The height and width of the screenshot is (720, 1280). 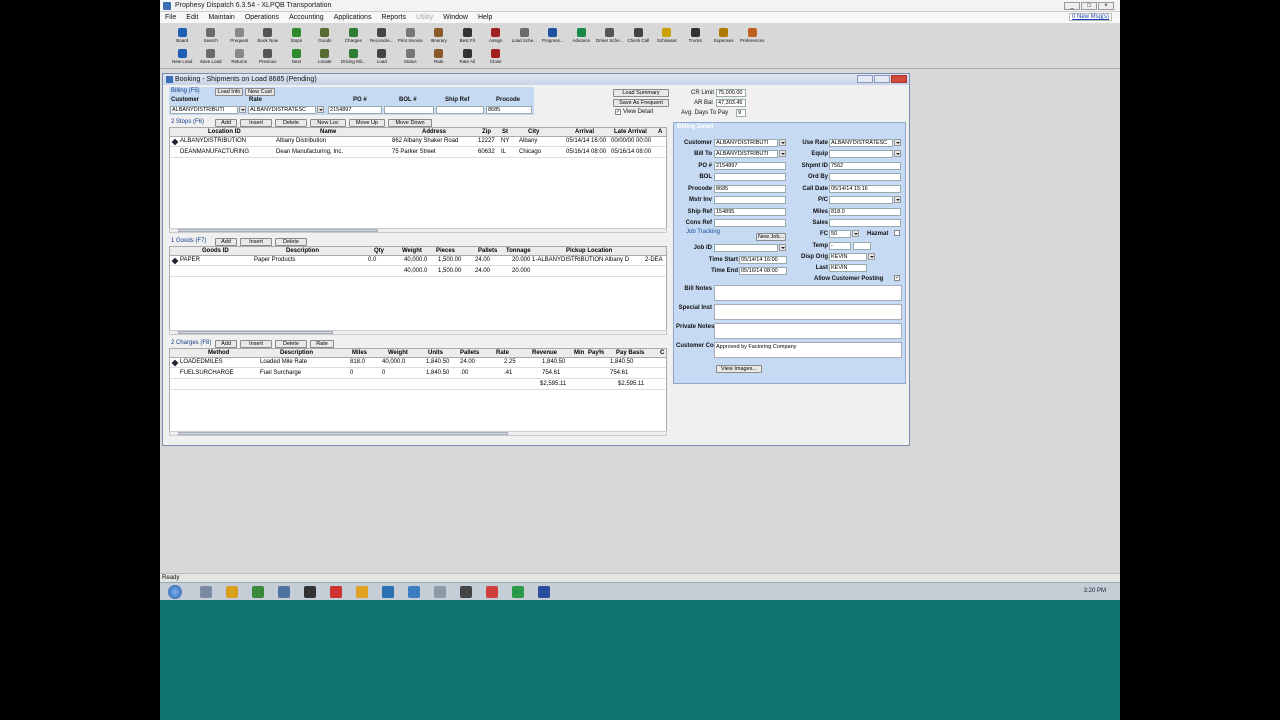 What do you see at coordinates (424, 17) in the screenshot?
I see `menu-utility: Utility` at bounding box center [424, 17].